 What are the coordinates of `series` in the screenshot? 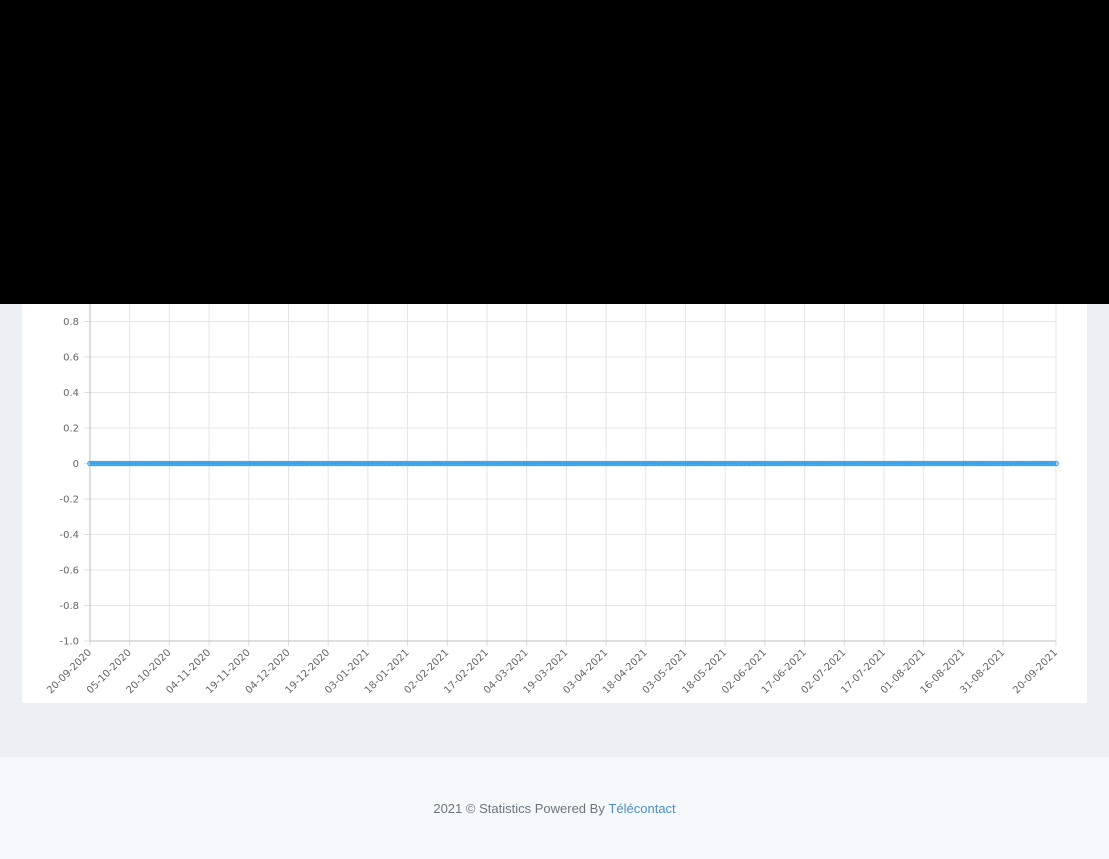 It's located at (573, 463).